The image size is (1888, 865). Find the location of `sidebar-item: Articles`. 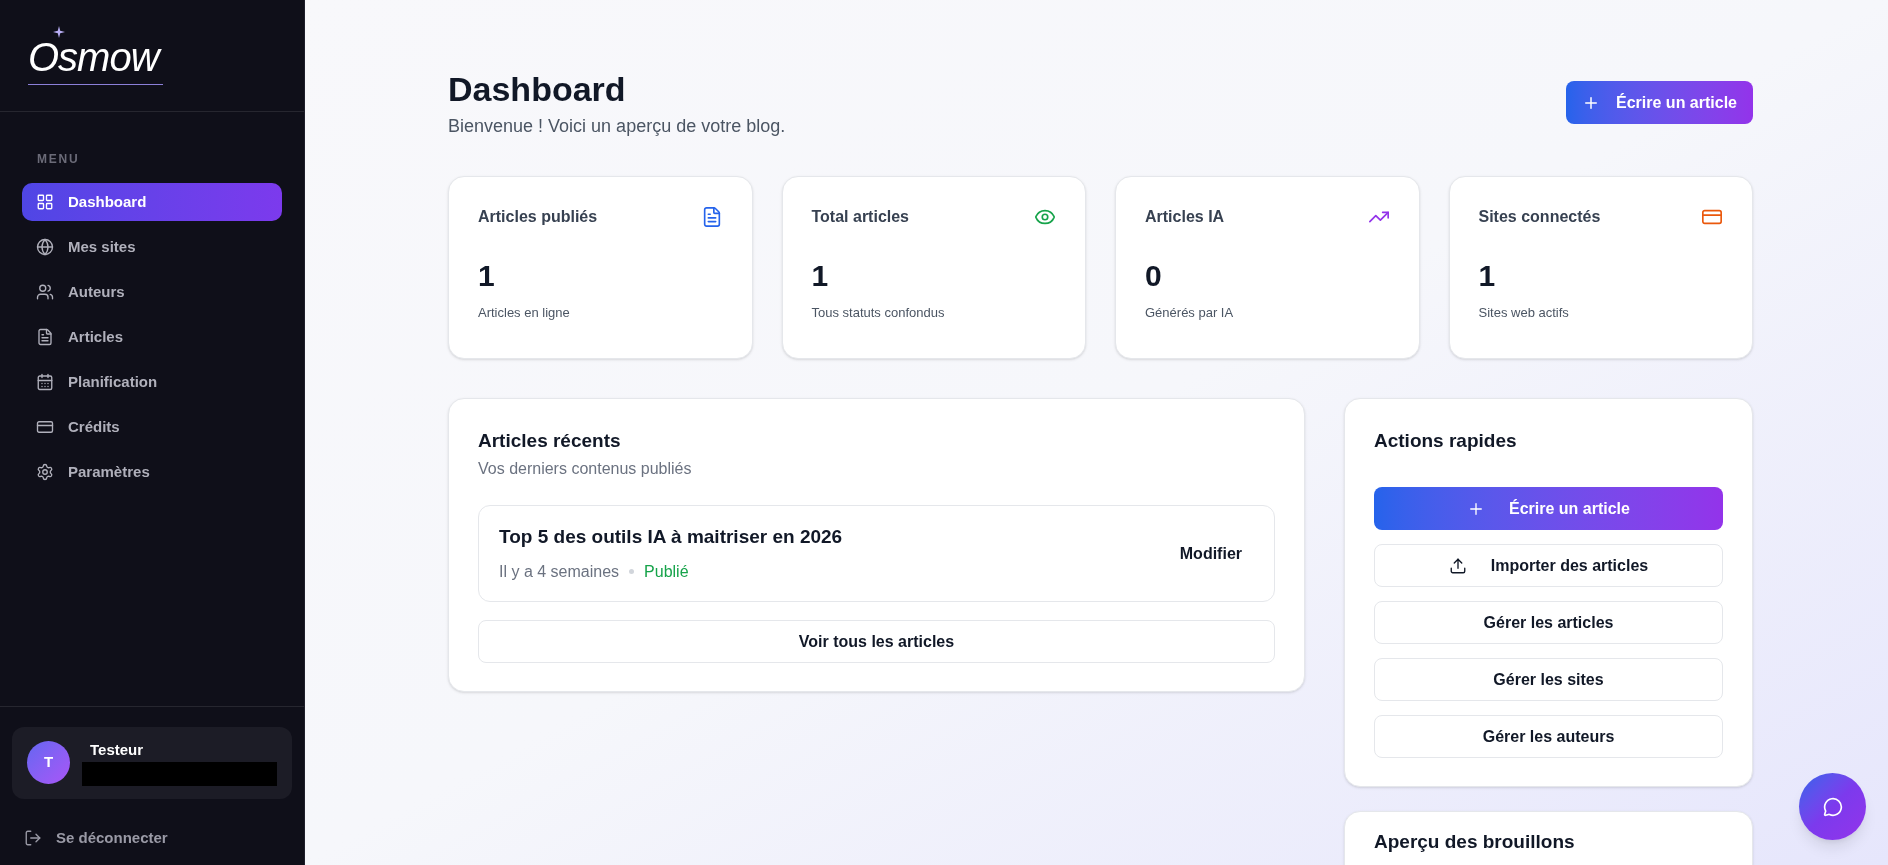

sidebar-item: Articles is located at coordinates (152, 337).